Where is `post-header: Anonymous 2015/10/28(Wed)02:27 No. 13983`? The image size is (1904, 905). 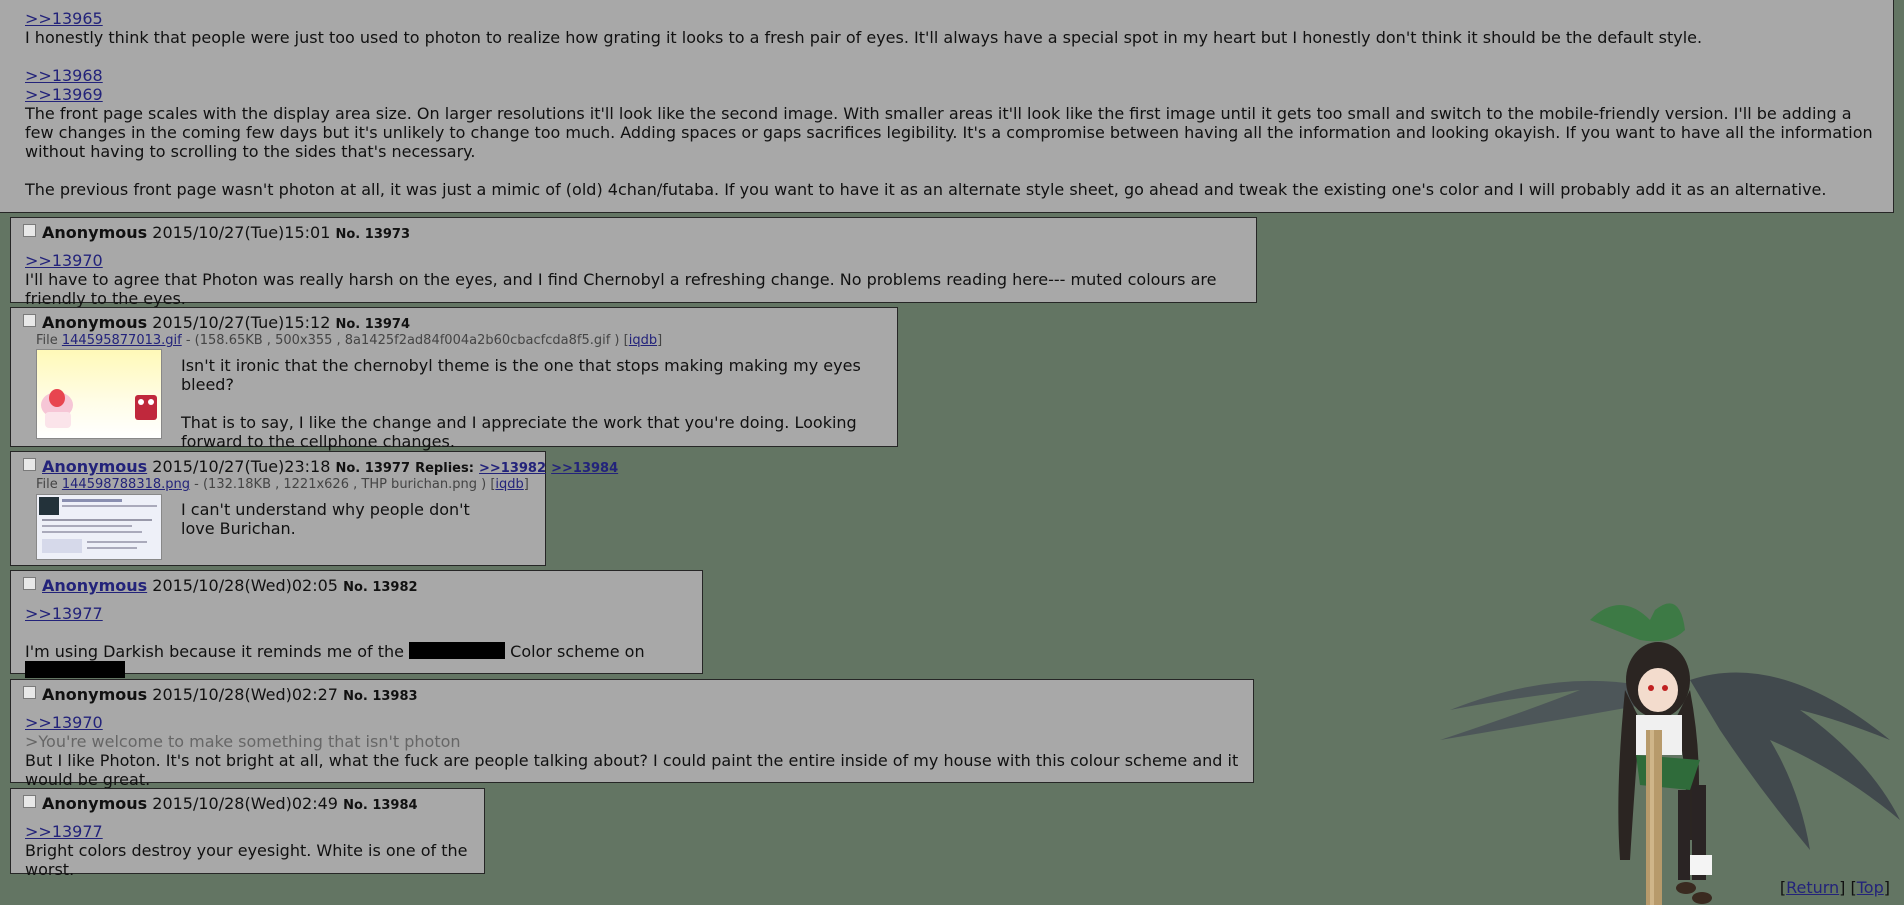
post-header: Anonymous 2015/10/28(Wed)02:27 No. 13983 is located at coordinates (220, 696).